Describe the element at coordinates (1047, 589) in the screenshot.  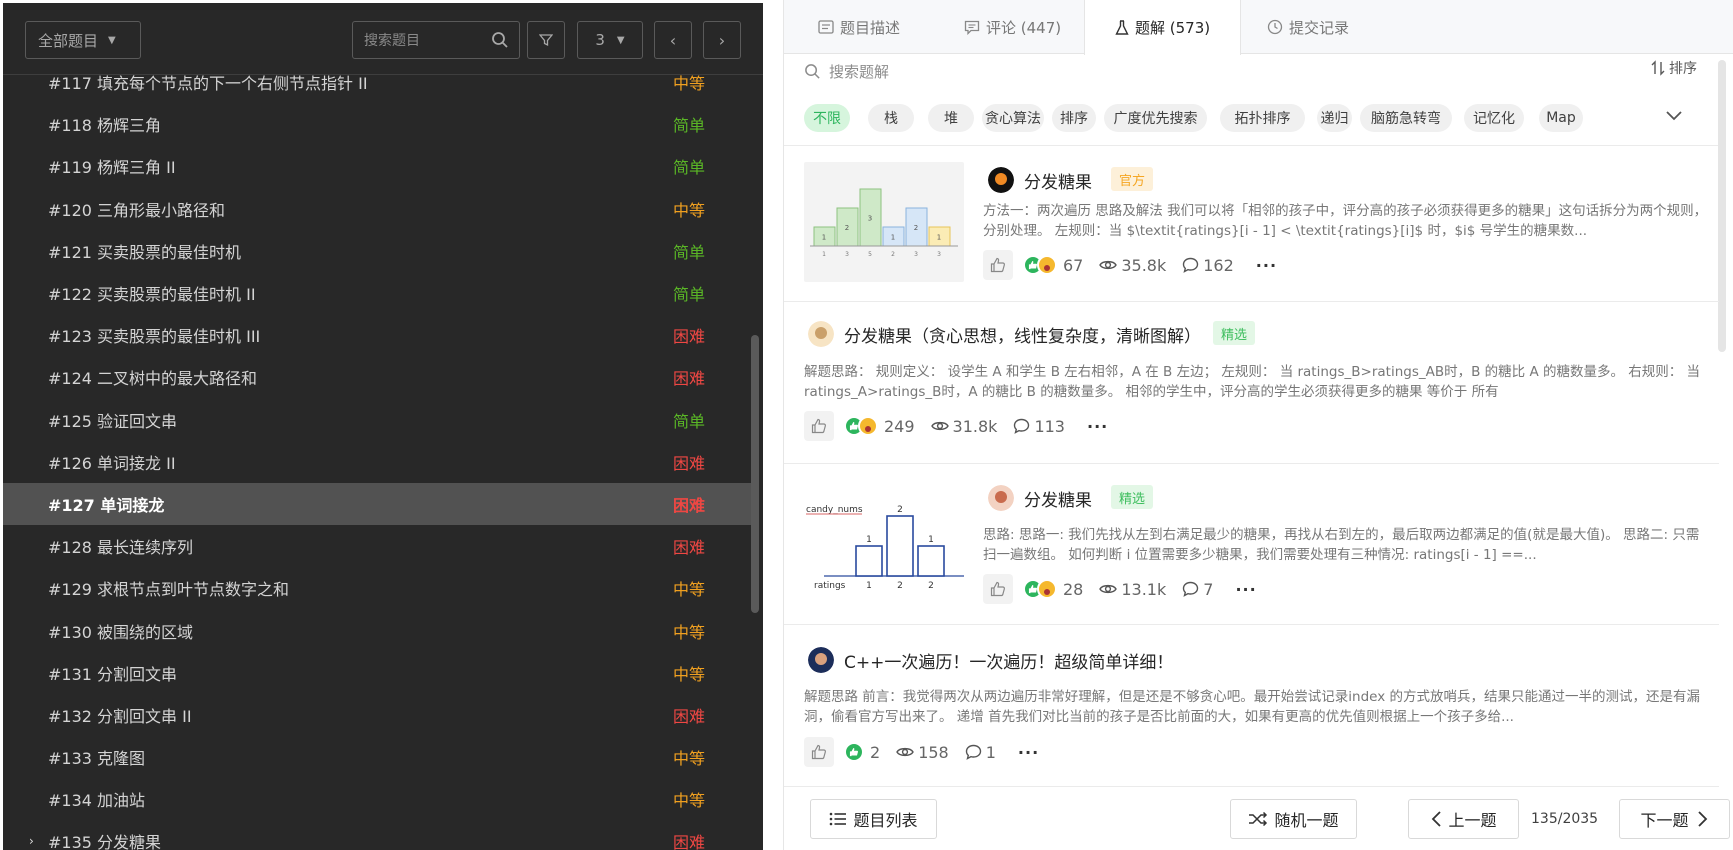
I see `surprised-reaction-icon` at that location.